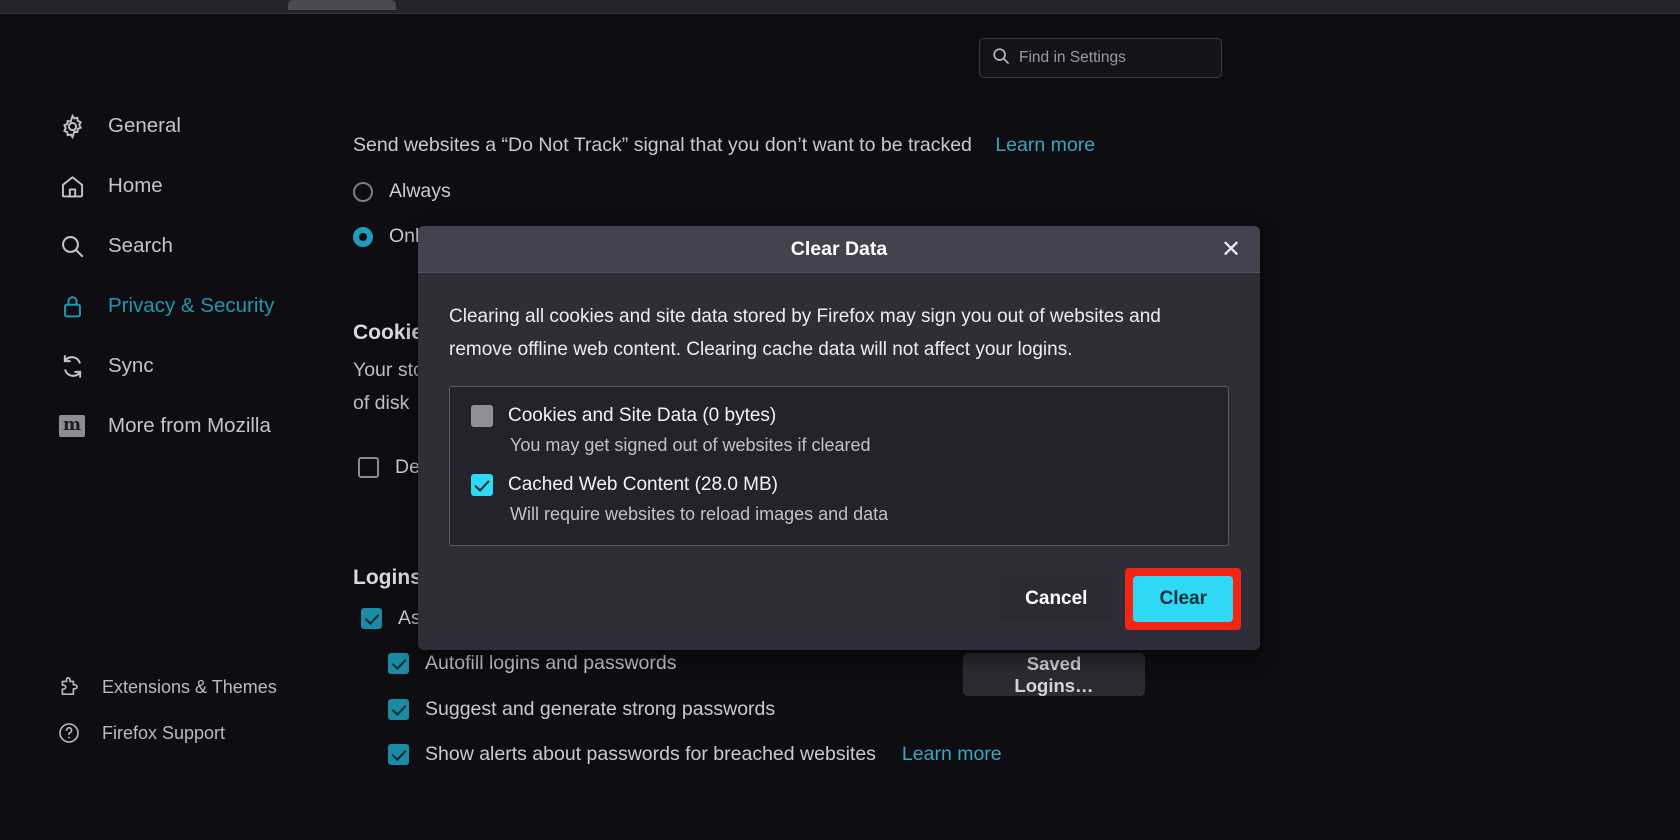  I want to click on sidebar-footer: Extensions & Themes Firefox Support, so click(155, 712).